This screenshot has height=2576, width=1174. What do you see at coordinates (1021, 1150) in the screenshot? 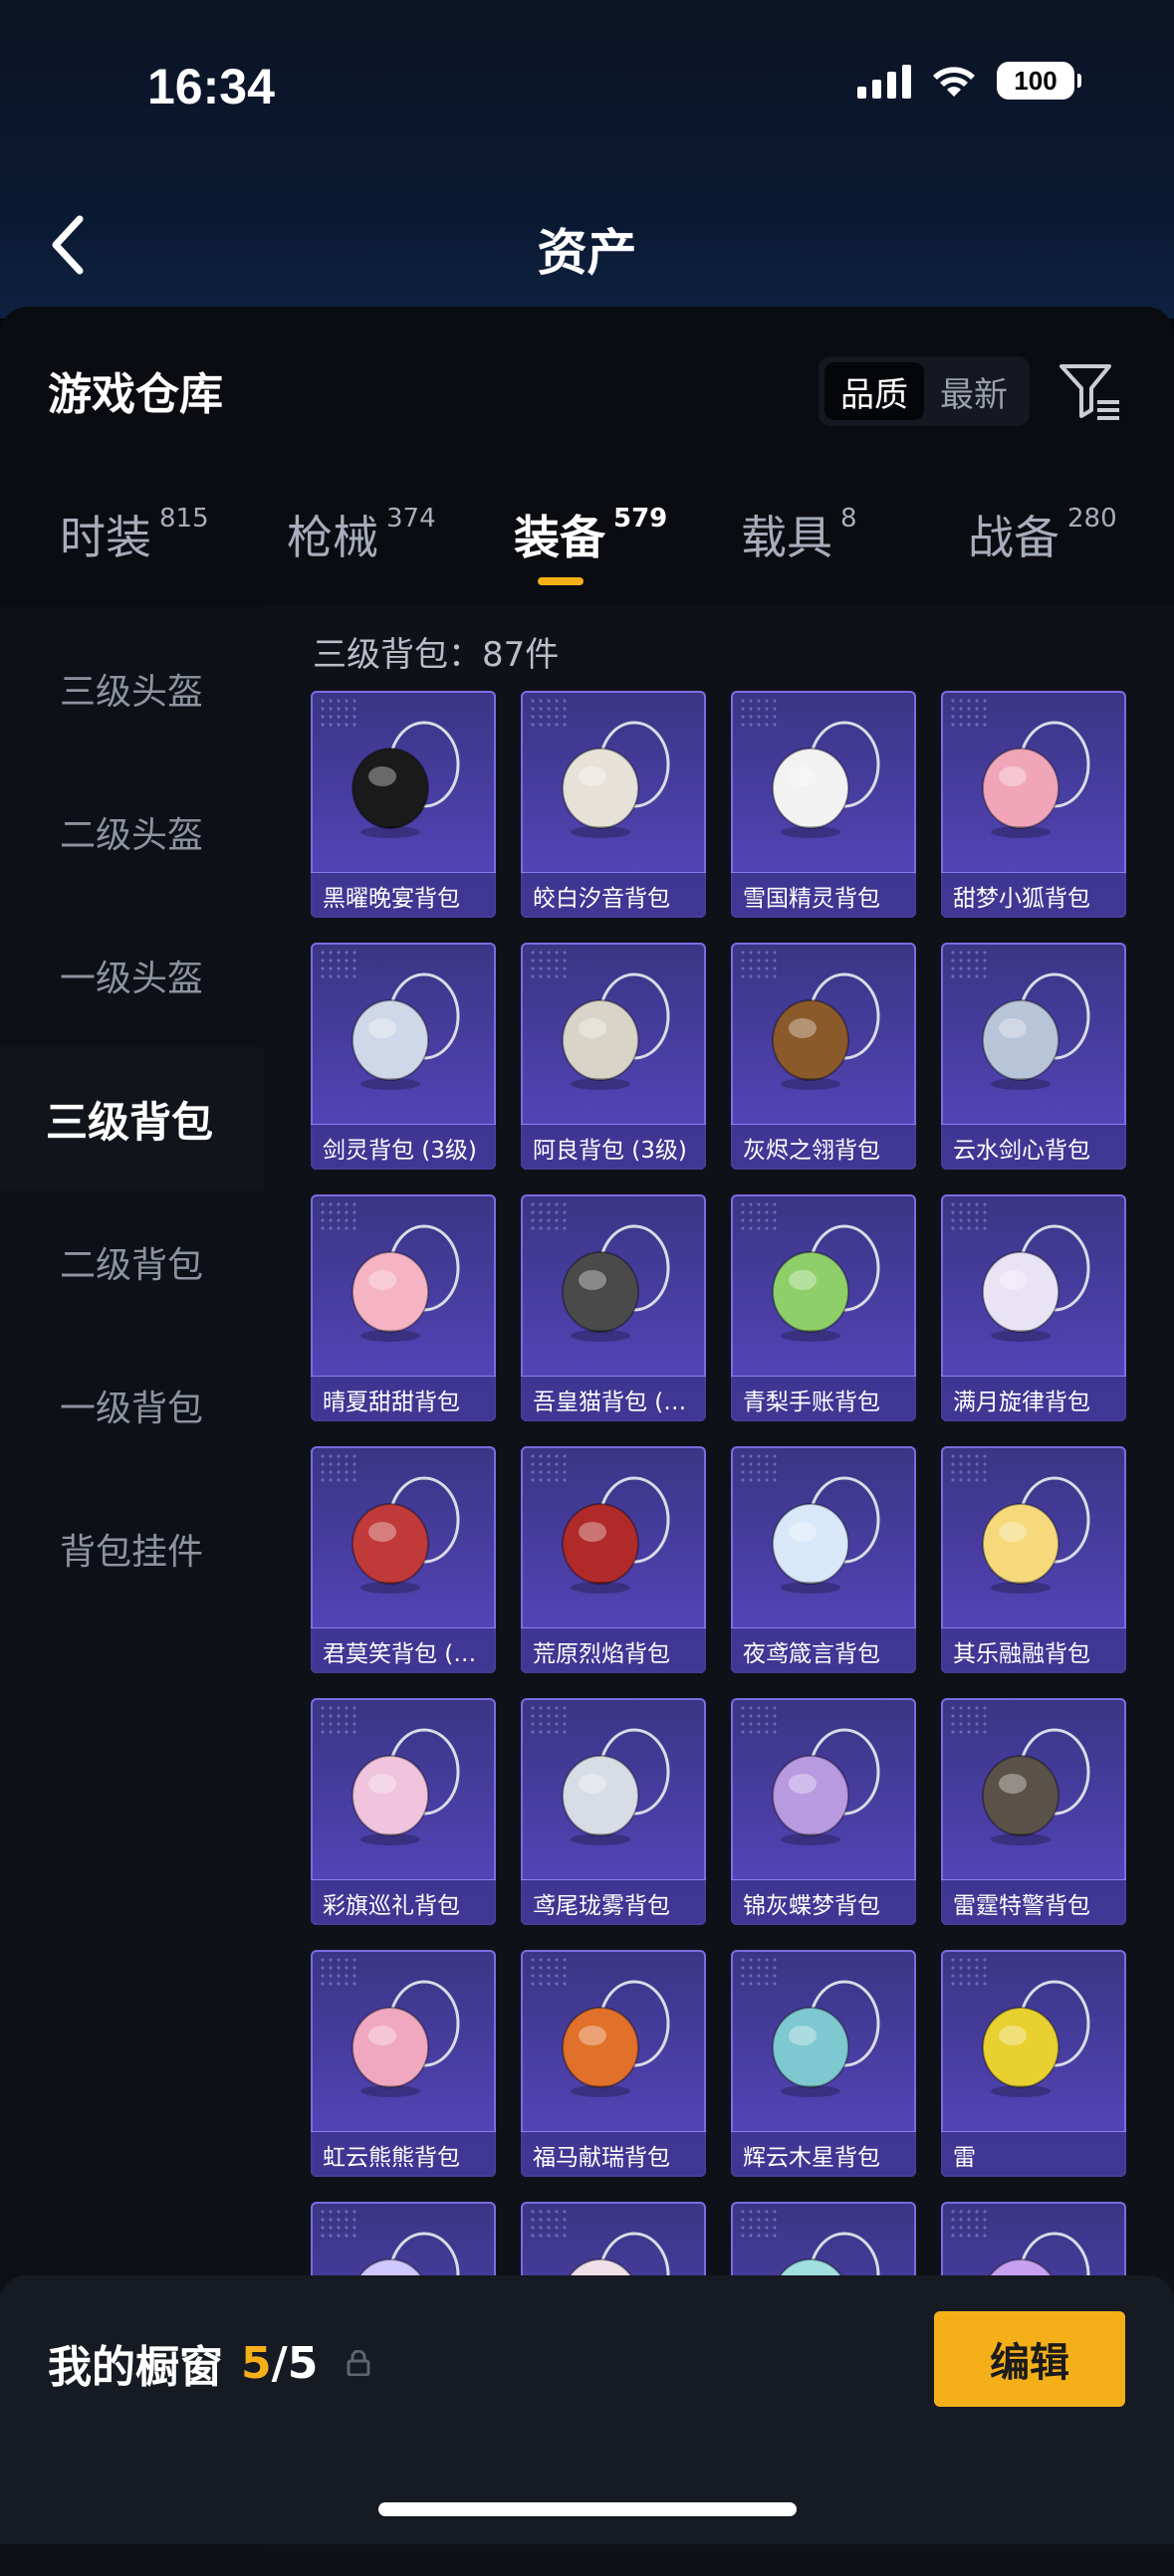
I see `item-name: 云水剑心背包` at bounding box center [1021, 1150].